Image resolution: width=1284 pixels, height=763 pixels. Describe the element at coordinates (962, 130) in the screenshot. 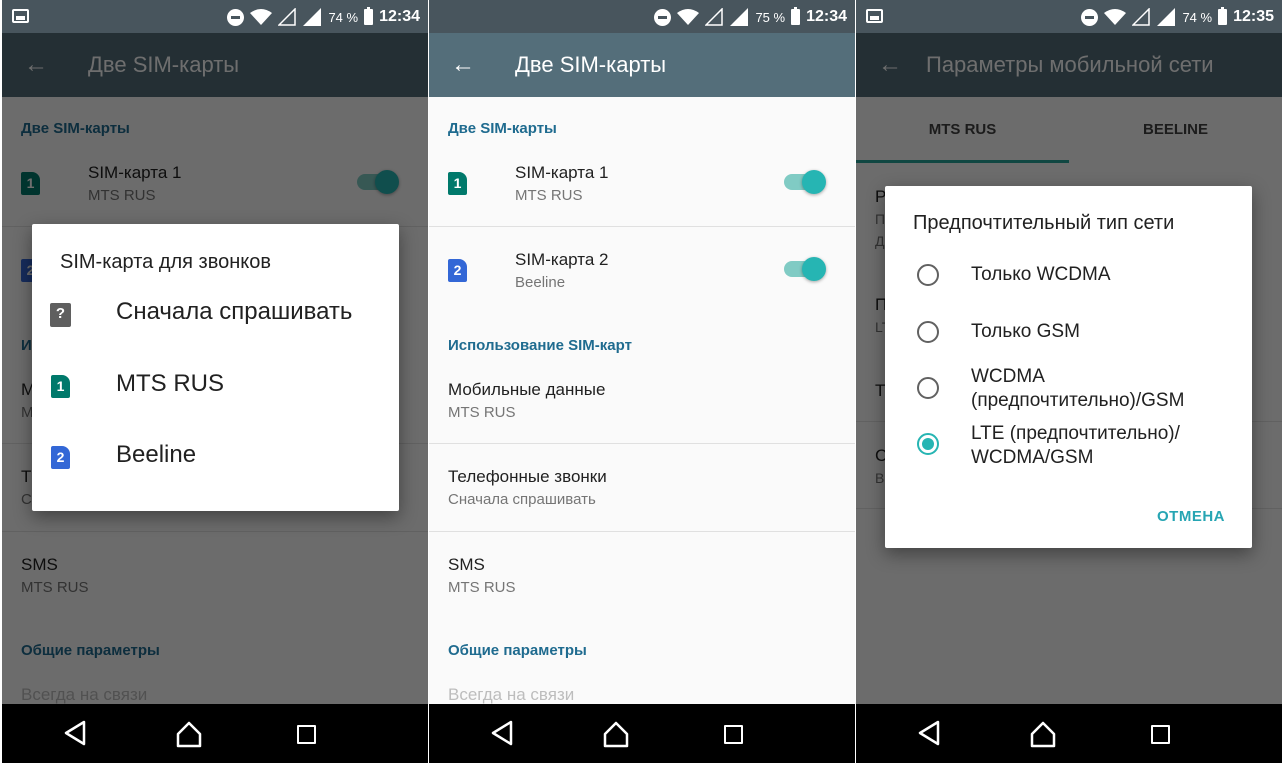

I see `tab-mts: MTS RUS` at that location.